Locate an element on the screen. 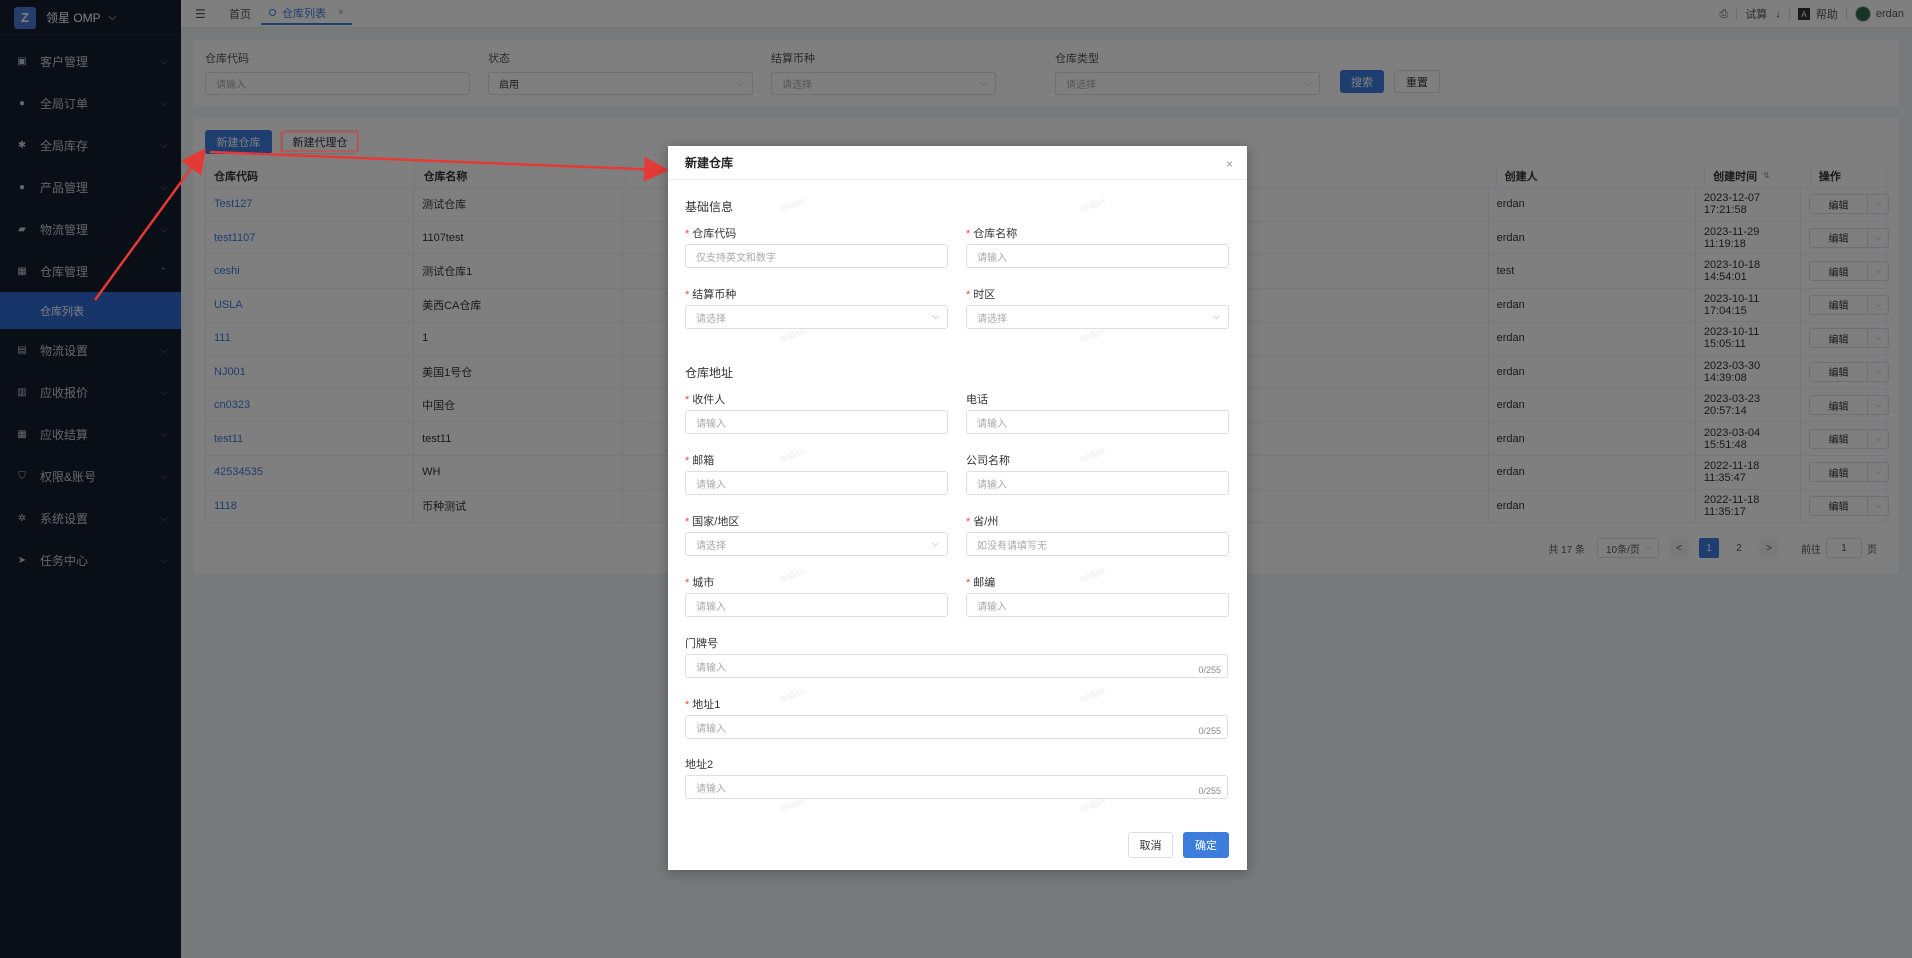 The height and width of the screenshot is (958, 1912). country-select: 请选择 ⌵ is located at coordinates (816, 544).